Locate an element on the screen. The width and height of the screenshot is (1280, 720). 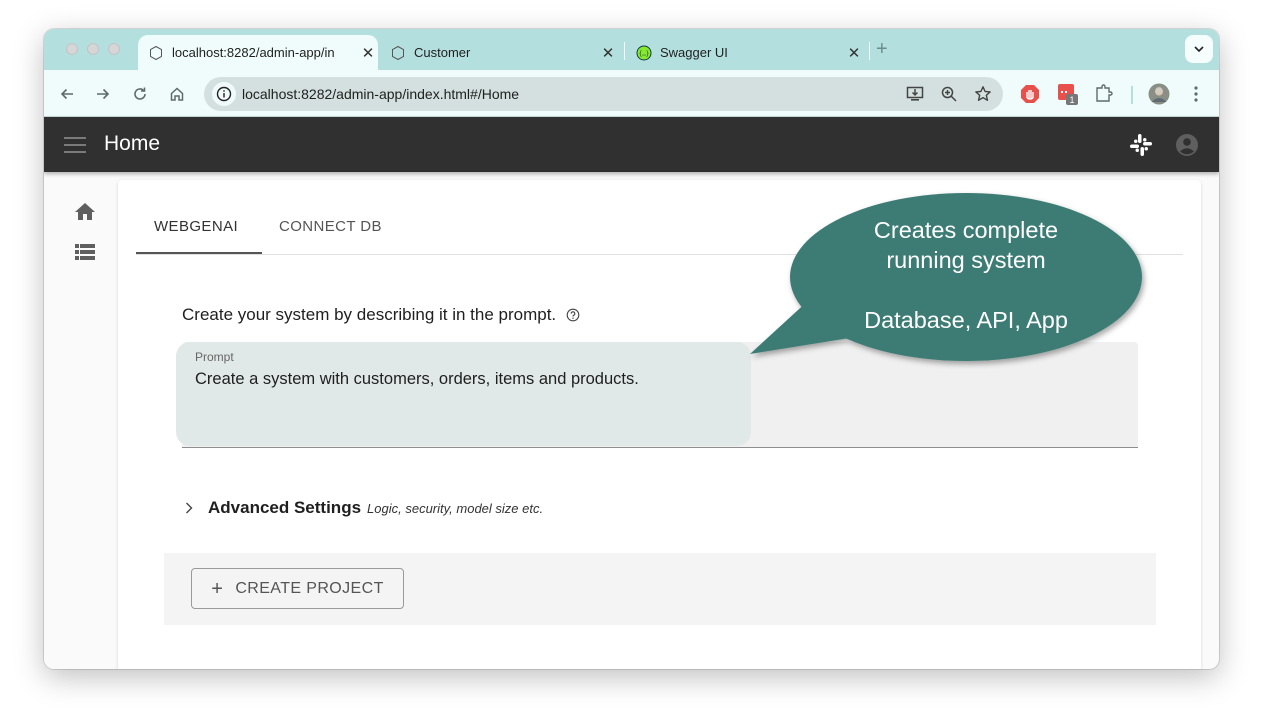
page-title: Home is located at coordinates (132, 143).